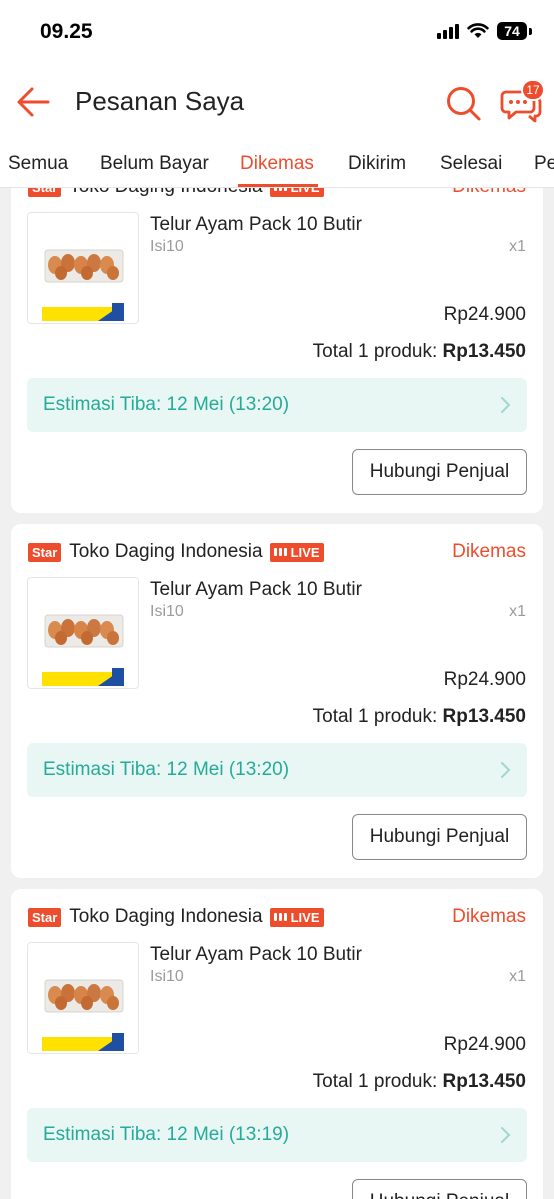  What do you see at coordinates (544, 164) in the screenshot?
I see `tab-partial: Pe` at bounding box center [544, 164].